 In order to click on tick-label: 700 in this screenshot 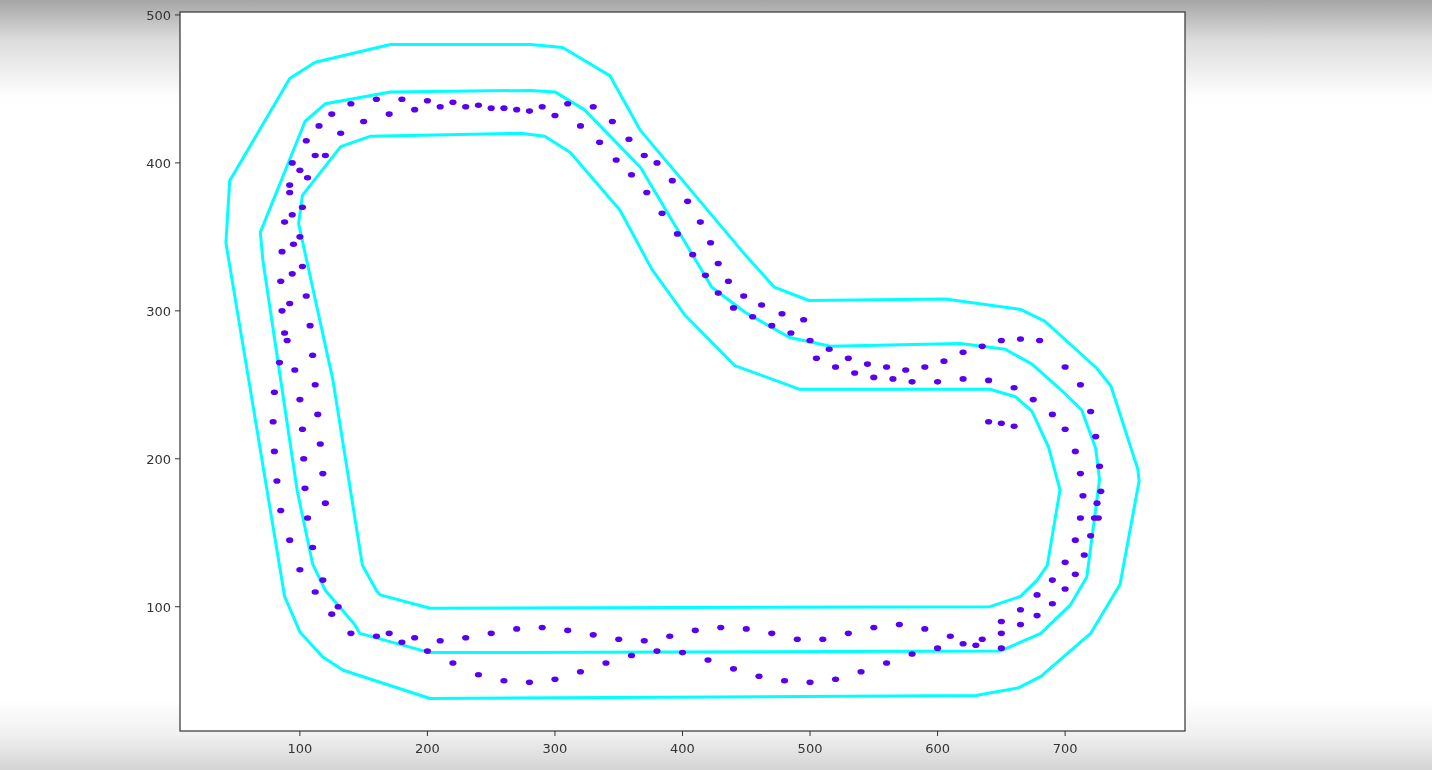, I will do `click(1065, 748)`.